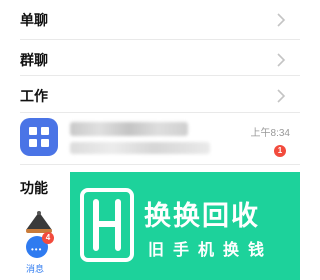 Image resolution: width=320 pixels, height=280 pixels. What do you see at coordinates (150, 20) in the screenshot?
I see `contact-row-single-chat: 单聊` at bounding box center [150, 20].